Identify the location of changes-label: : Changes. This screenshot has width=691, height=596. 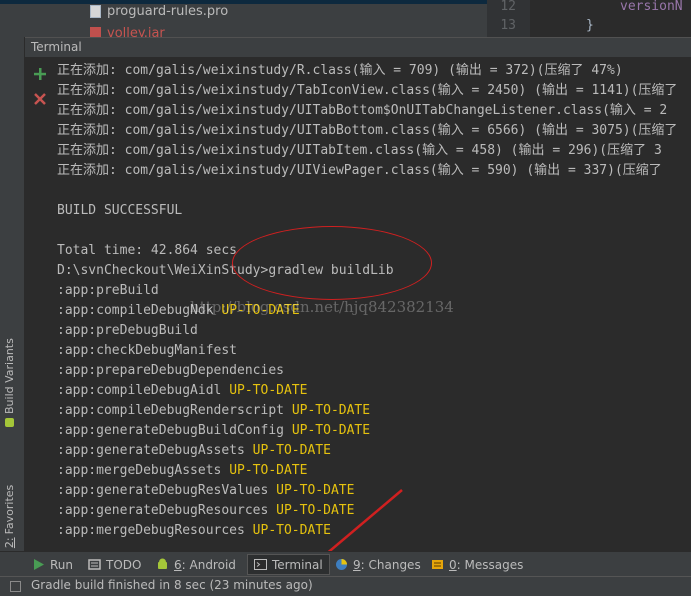
(390, 564).